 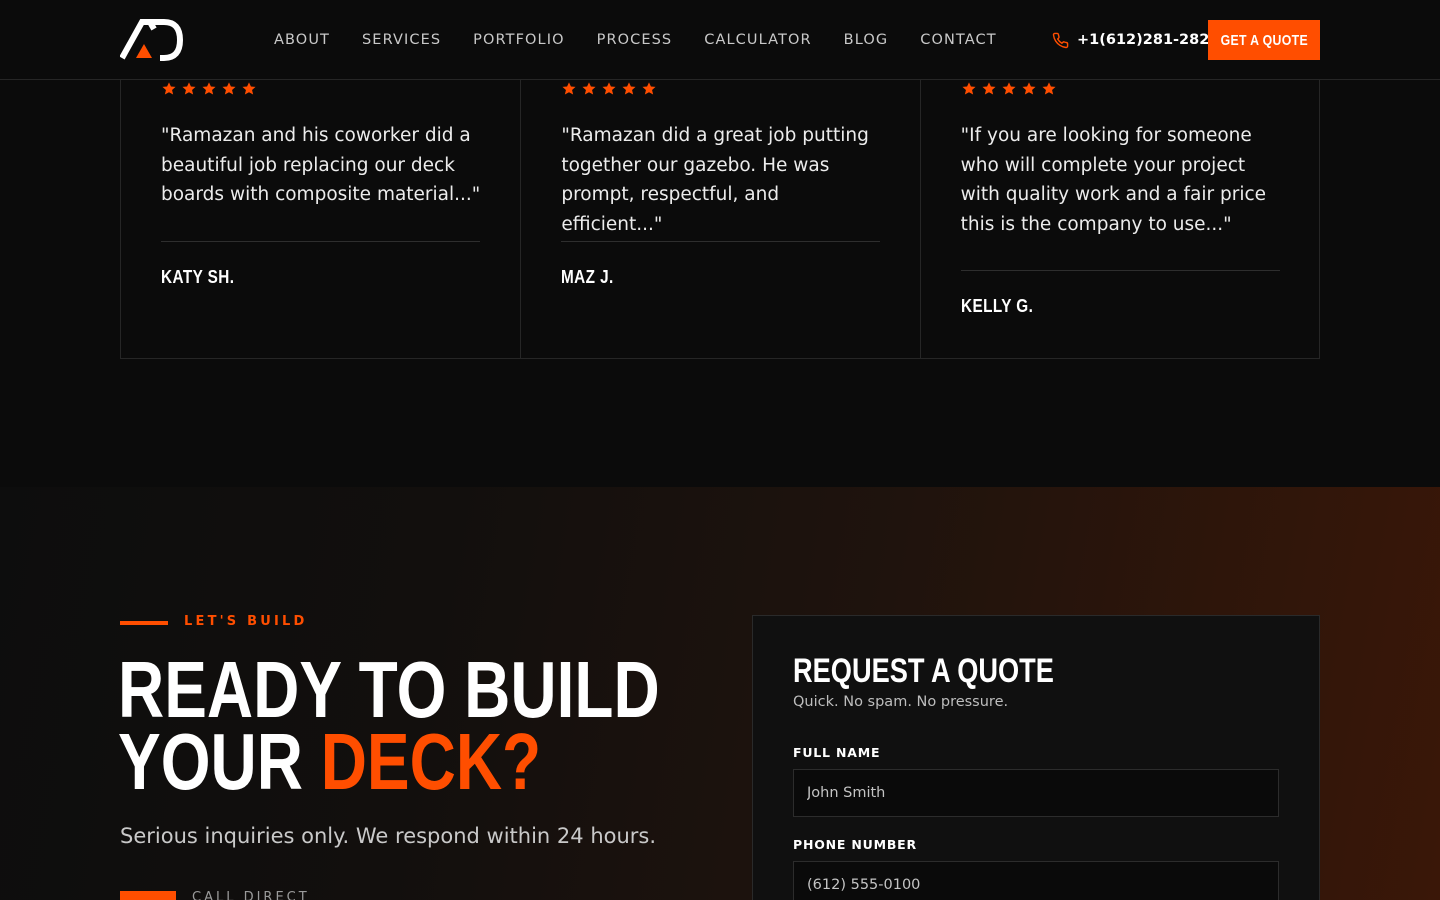 I want to click on cta-headline: READY TO BUILD YOUR DECK?, so click(x=389, y=726).